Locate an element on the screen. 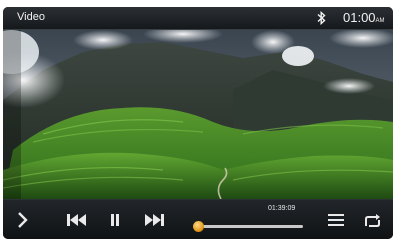  progress-knob is located at coordinates (198, 226).